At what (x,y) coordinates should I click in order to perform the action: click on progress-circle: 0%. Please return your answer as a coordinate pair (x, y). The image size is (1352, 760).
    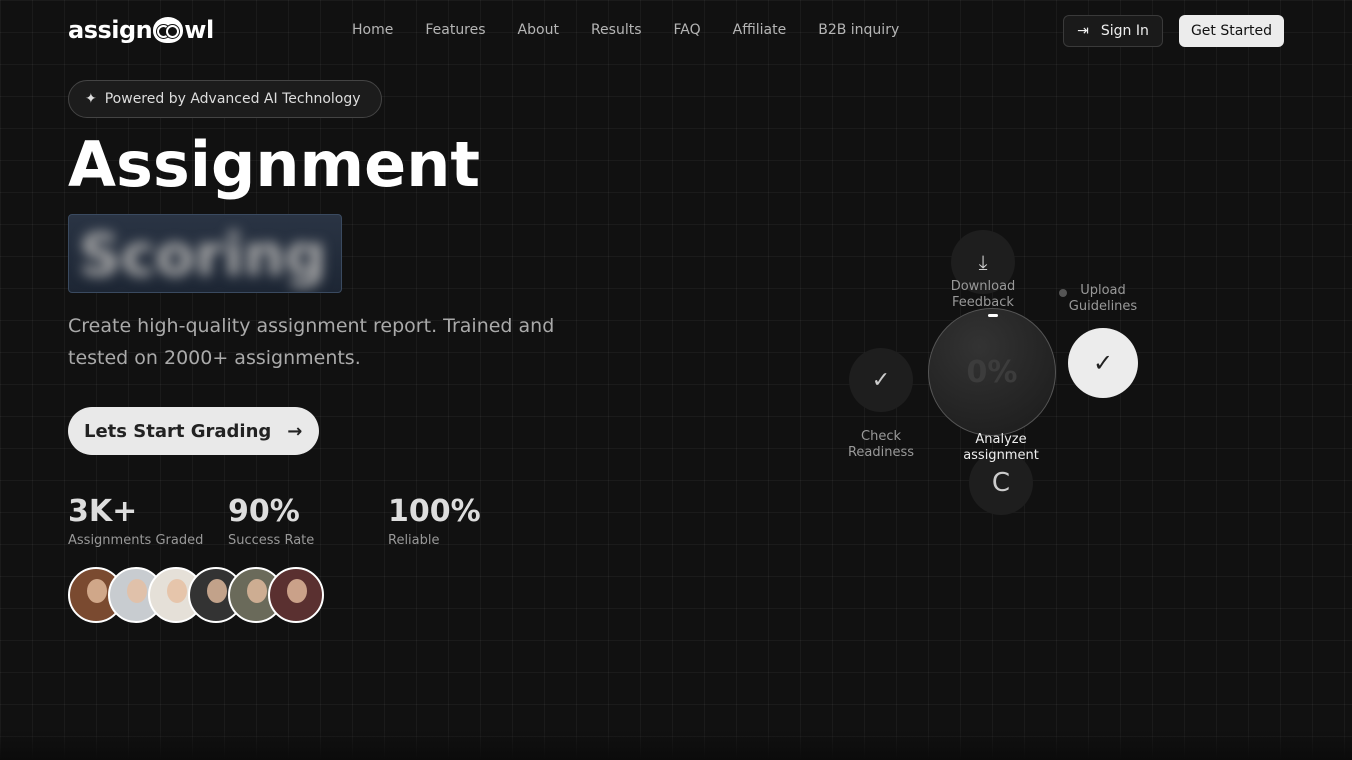
    Looking at the image, I should click on (992, 372).